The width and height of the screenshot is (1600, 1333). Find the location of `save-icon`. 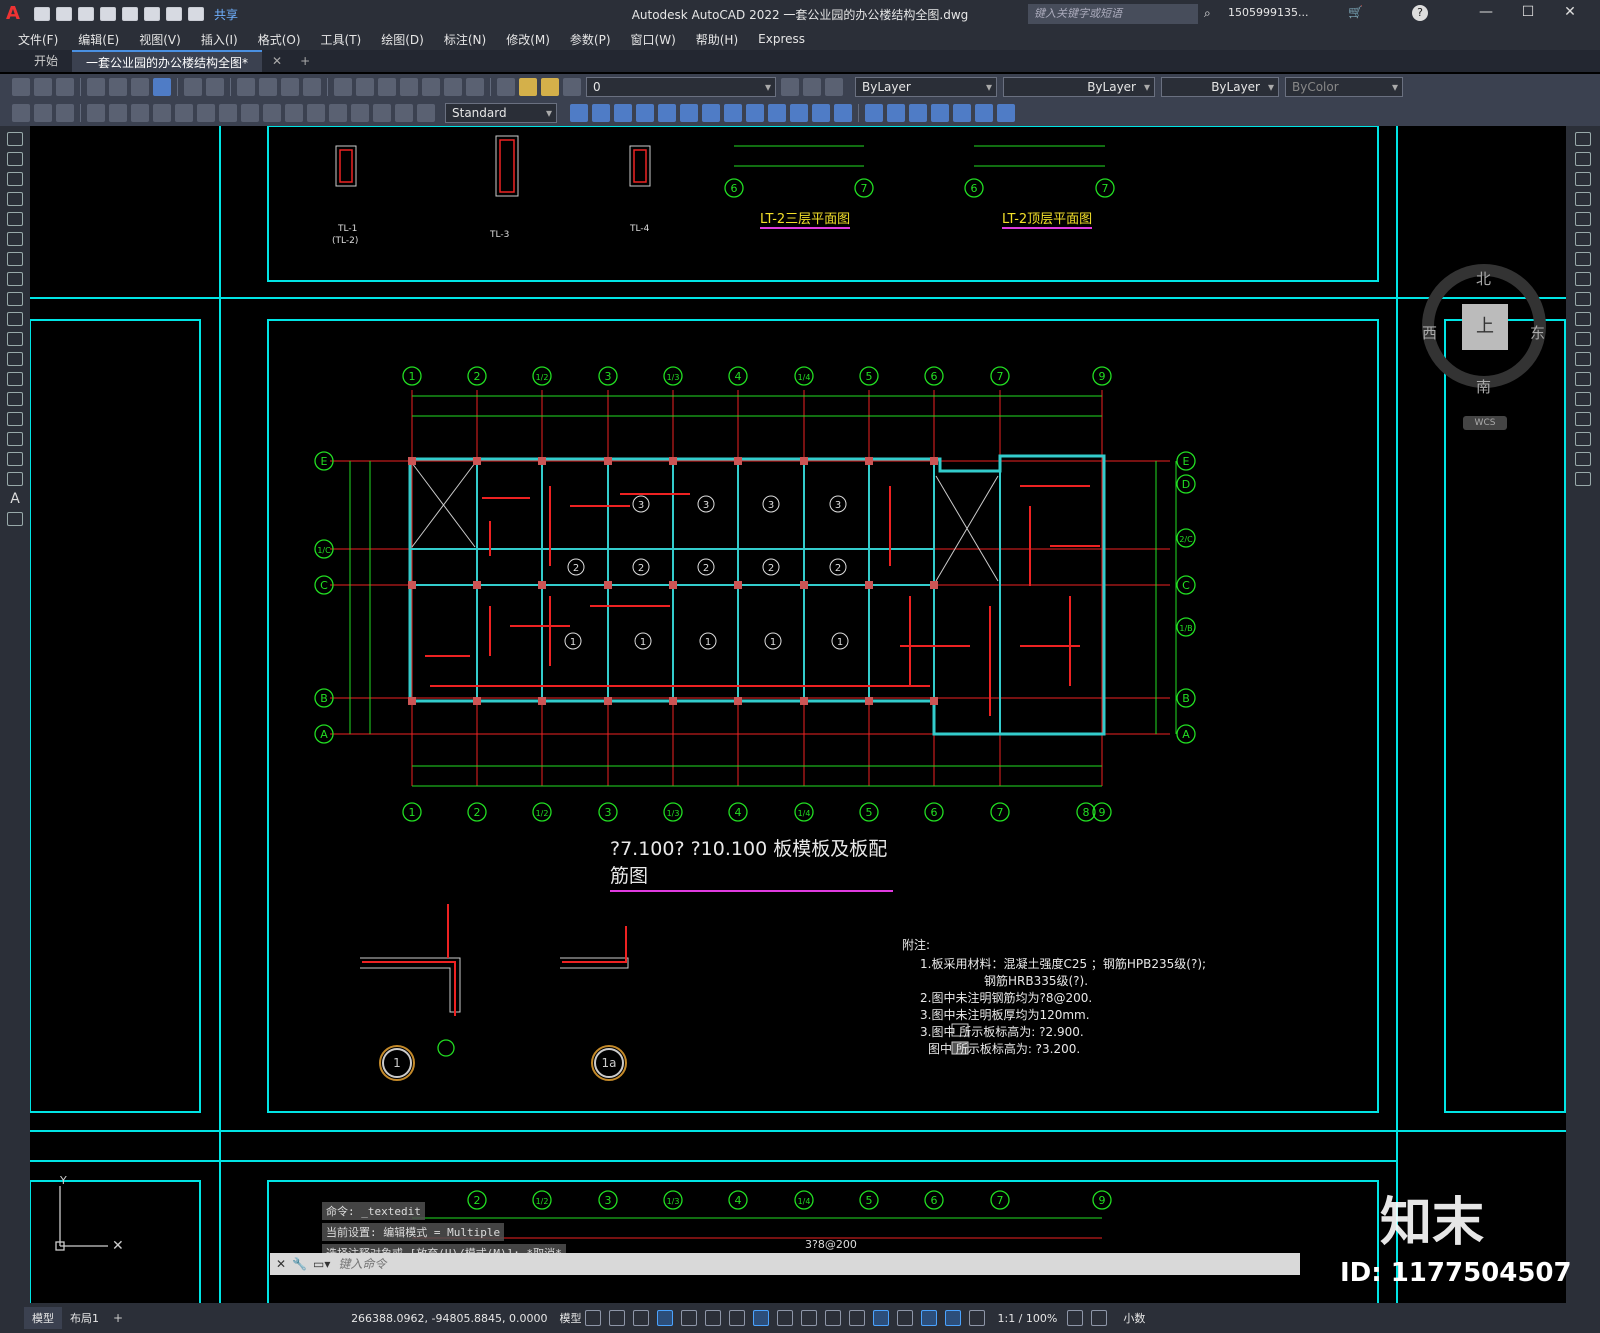

save-icon is located at coordinates (86, 14).